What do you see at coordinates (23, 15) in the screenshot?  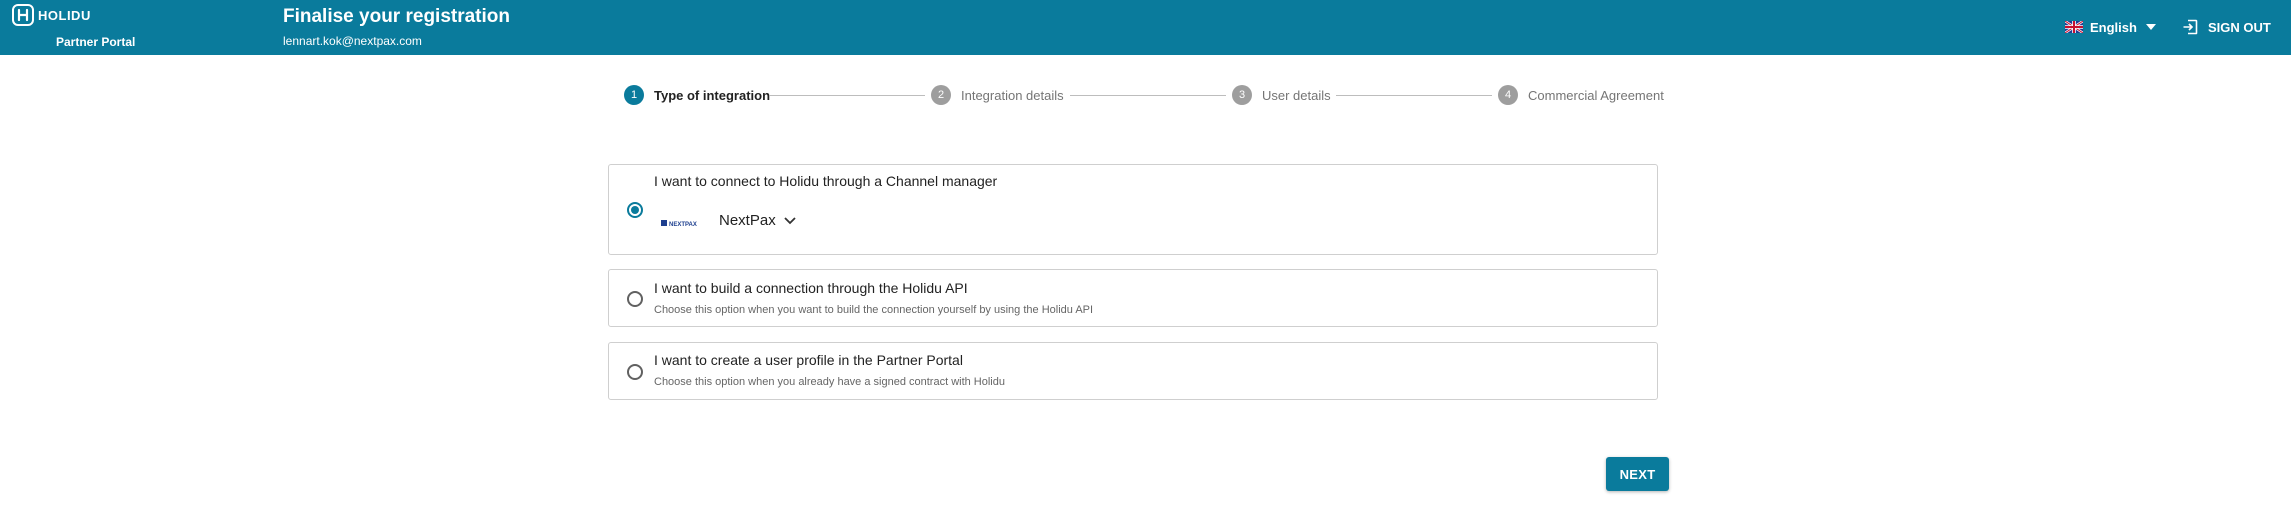 I see `holidu-h-icon` at bounding box center [23, 15].